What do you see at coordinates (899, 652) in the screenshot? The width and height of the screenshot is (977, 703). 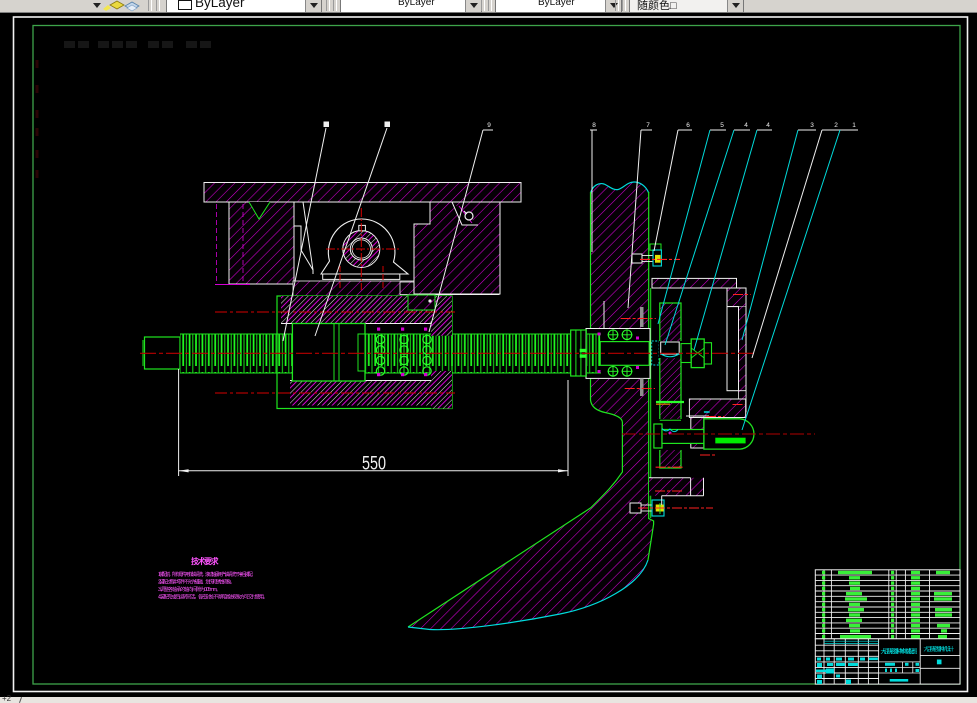 I see `svg-text: 大豆精密播种单体装配图` at bounding box center [899, 652].